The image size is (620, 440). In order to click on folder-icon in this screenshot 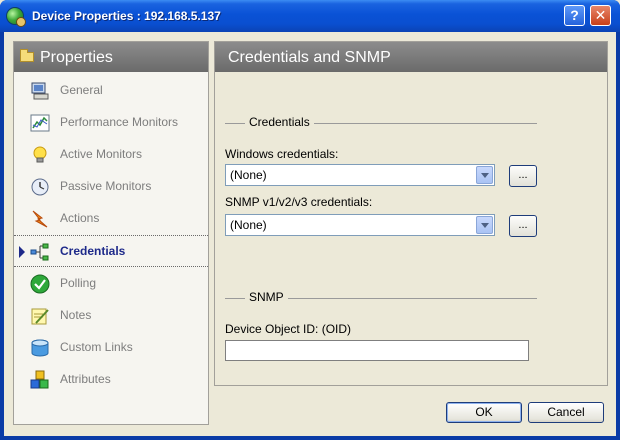, I will do `click(27, 55)`.